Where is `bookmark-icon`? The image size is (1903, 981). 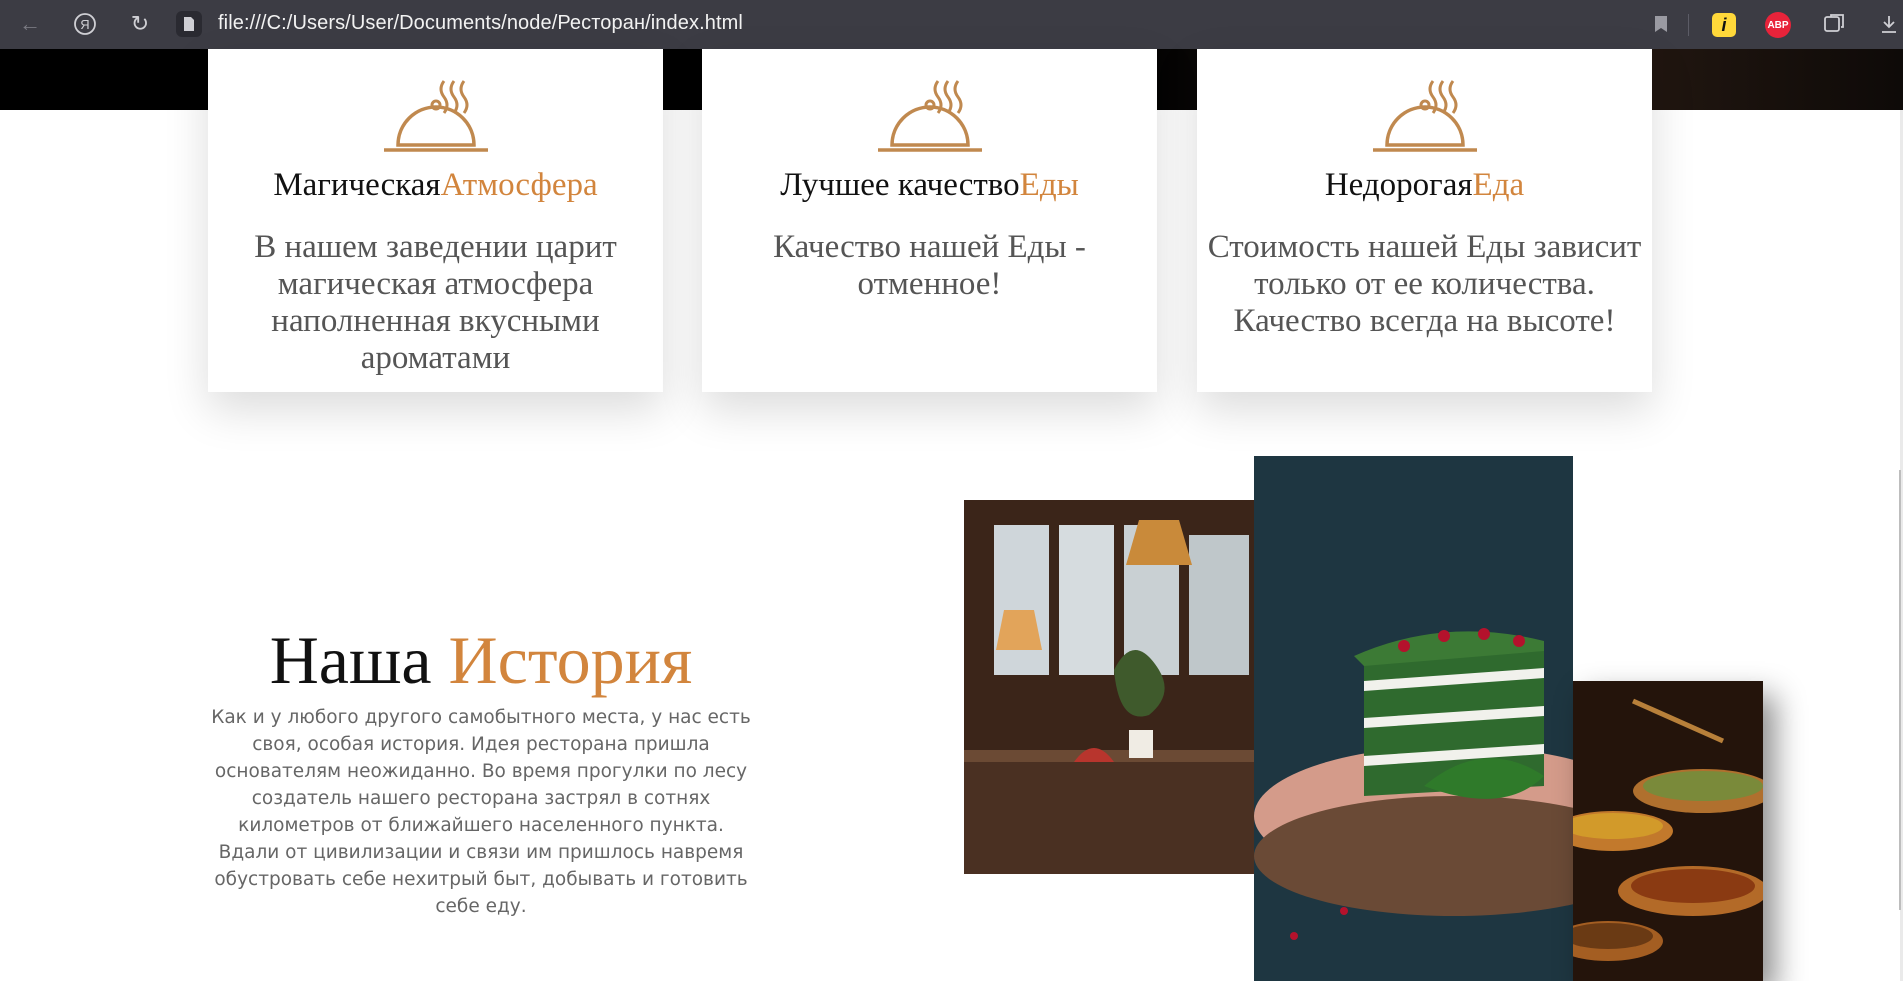 bookmark-icon is located at coordinates (1661, 24).